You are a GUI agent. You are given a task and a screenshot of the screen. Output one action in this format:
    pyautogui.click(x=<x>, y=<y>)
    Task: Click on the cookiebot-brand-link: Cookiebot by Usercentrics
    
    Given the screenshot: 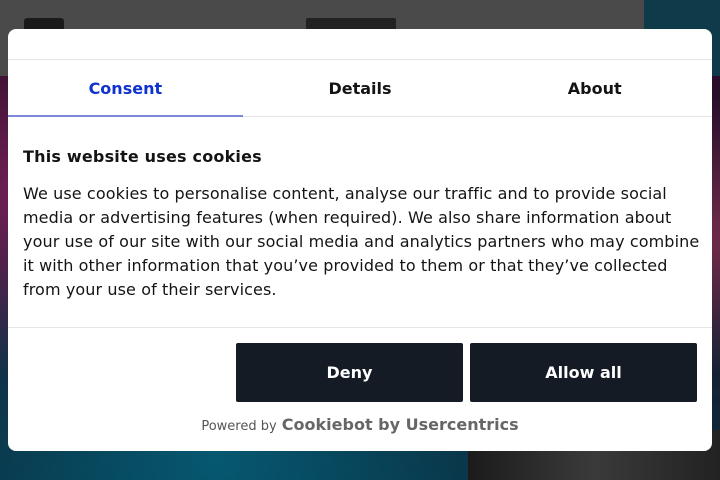 What is the action you would take?
    pyautogui.click(x=400, y=424)
    